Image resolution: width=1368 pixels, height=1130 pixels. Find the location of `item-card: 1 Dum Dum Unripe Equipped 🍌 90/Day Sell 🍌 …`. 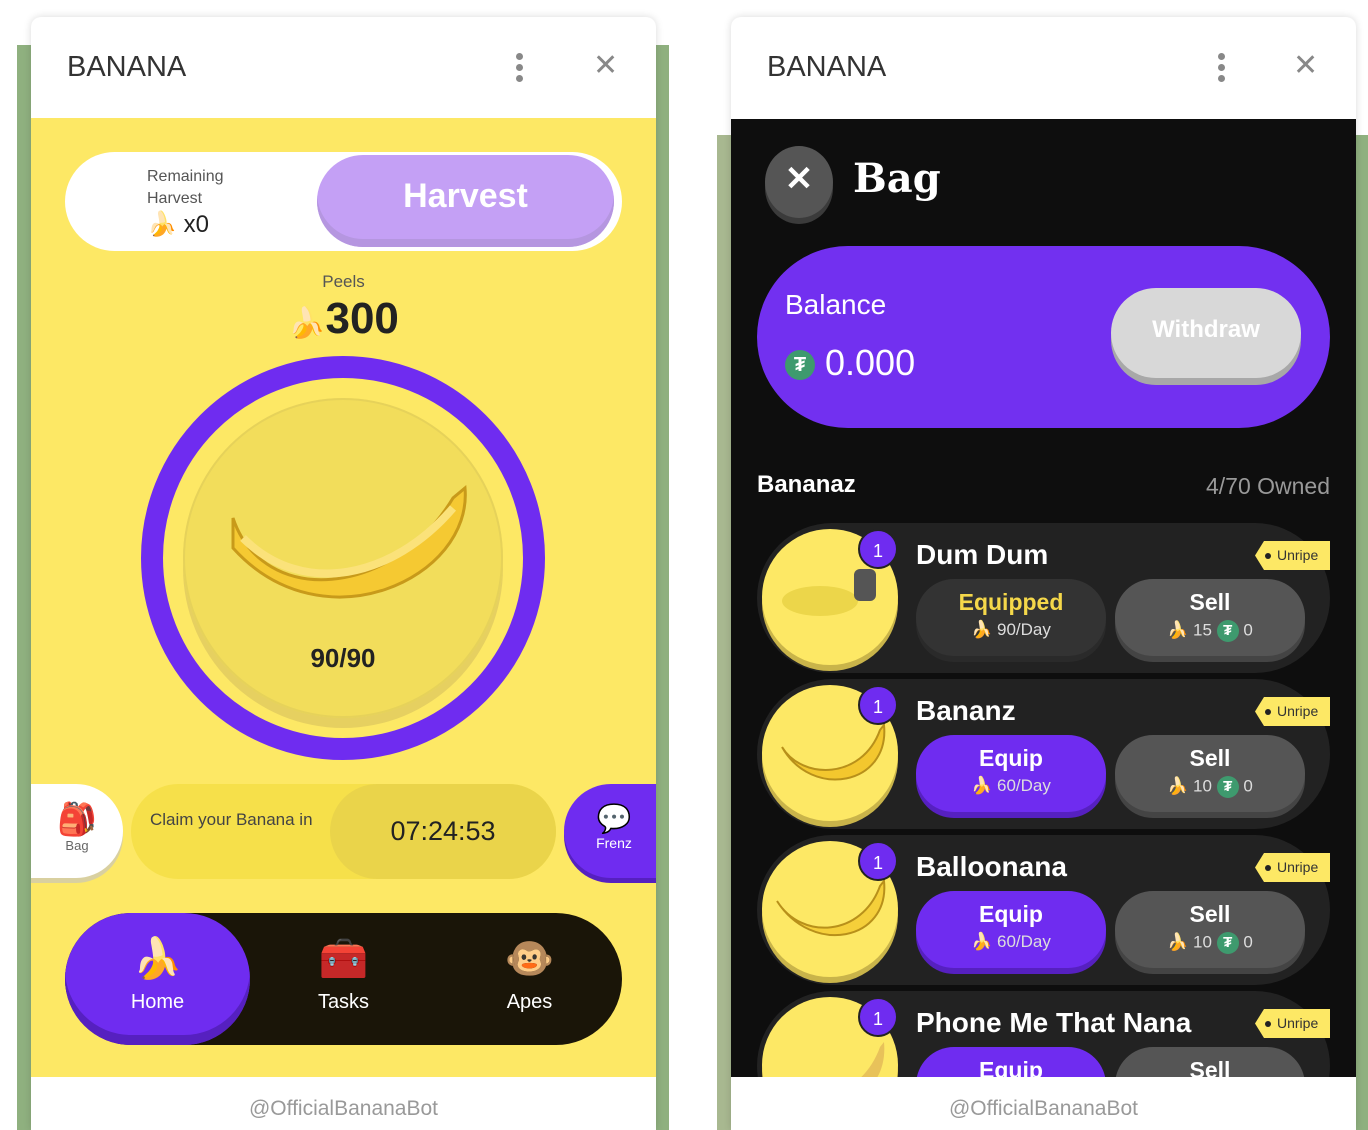

item-card: 1 Dum Dum Unripe Equipped 🍌 90/Day Sell 🍌 … is located at coordinates (1043, 598).